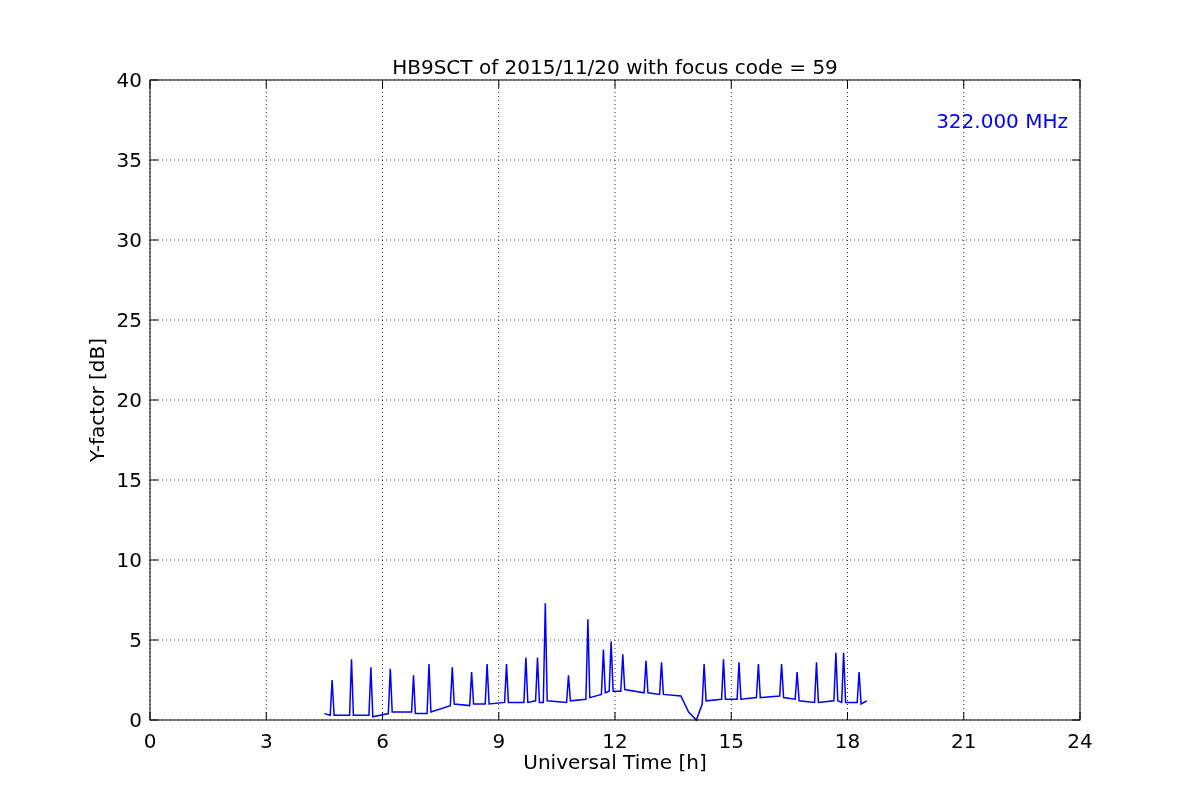 Image resolution: width=1200 pixels, height=800 pixels. Describe the element at coordinates (1002, 121) in the screenshot. I see `series-label: 322.000 MHz` at that location.